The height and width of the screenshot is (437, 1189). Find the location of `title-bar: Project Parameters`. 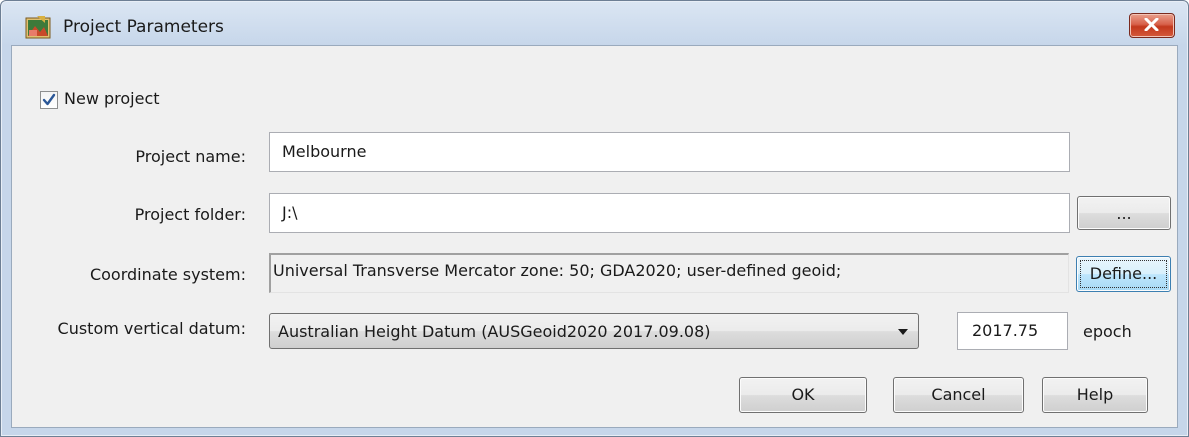

title-bar: Project Parameters is located at coordinates (594, 23).